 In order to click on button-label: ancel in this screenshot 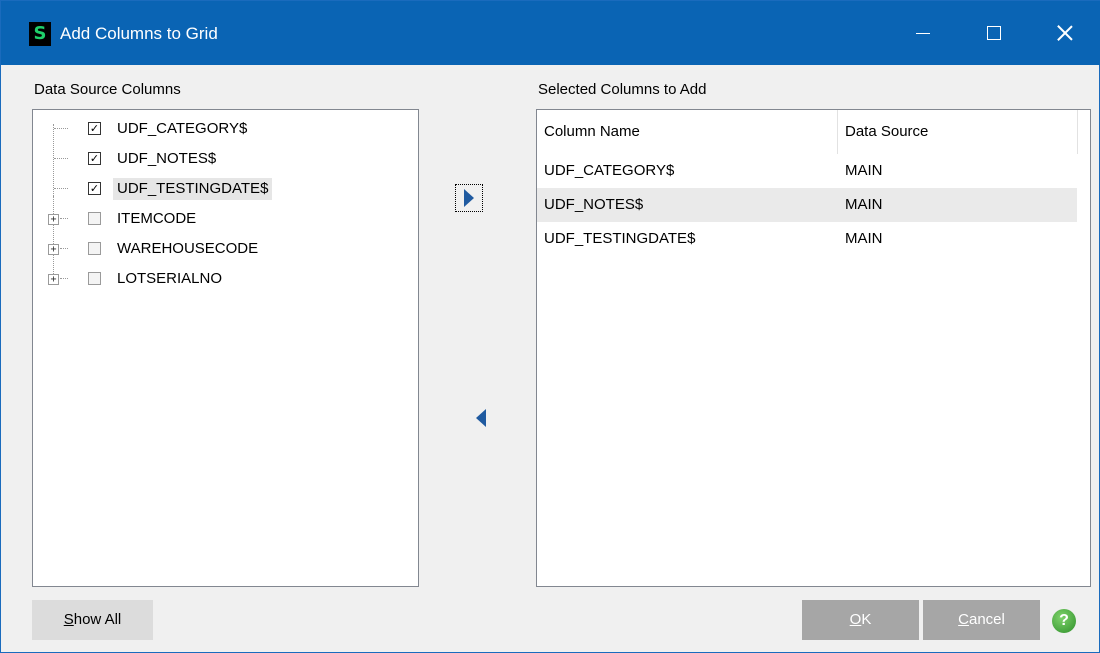, I will do `click(986, 619)`.